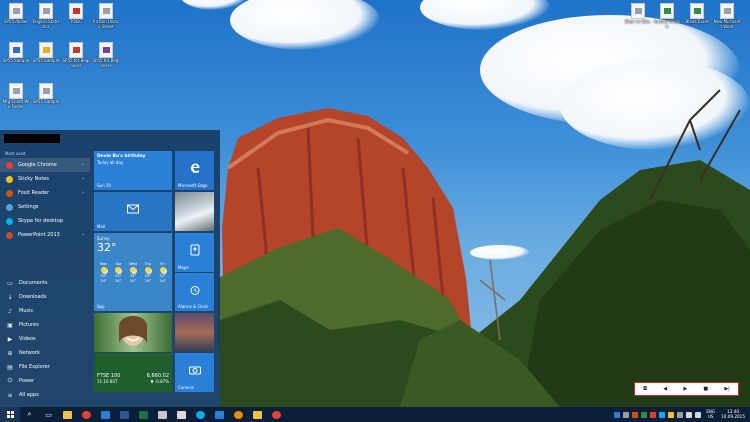 This screenshot has width=750, height=422. Describe the element at coordinates (45, 367) in the screenshot. I see `places-item: ▤ File Explorer` at that location.